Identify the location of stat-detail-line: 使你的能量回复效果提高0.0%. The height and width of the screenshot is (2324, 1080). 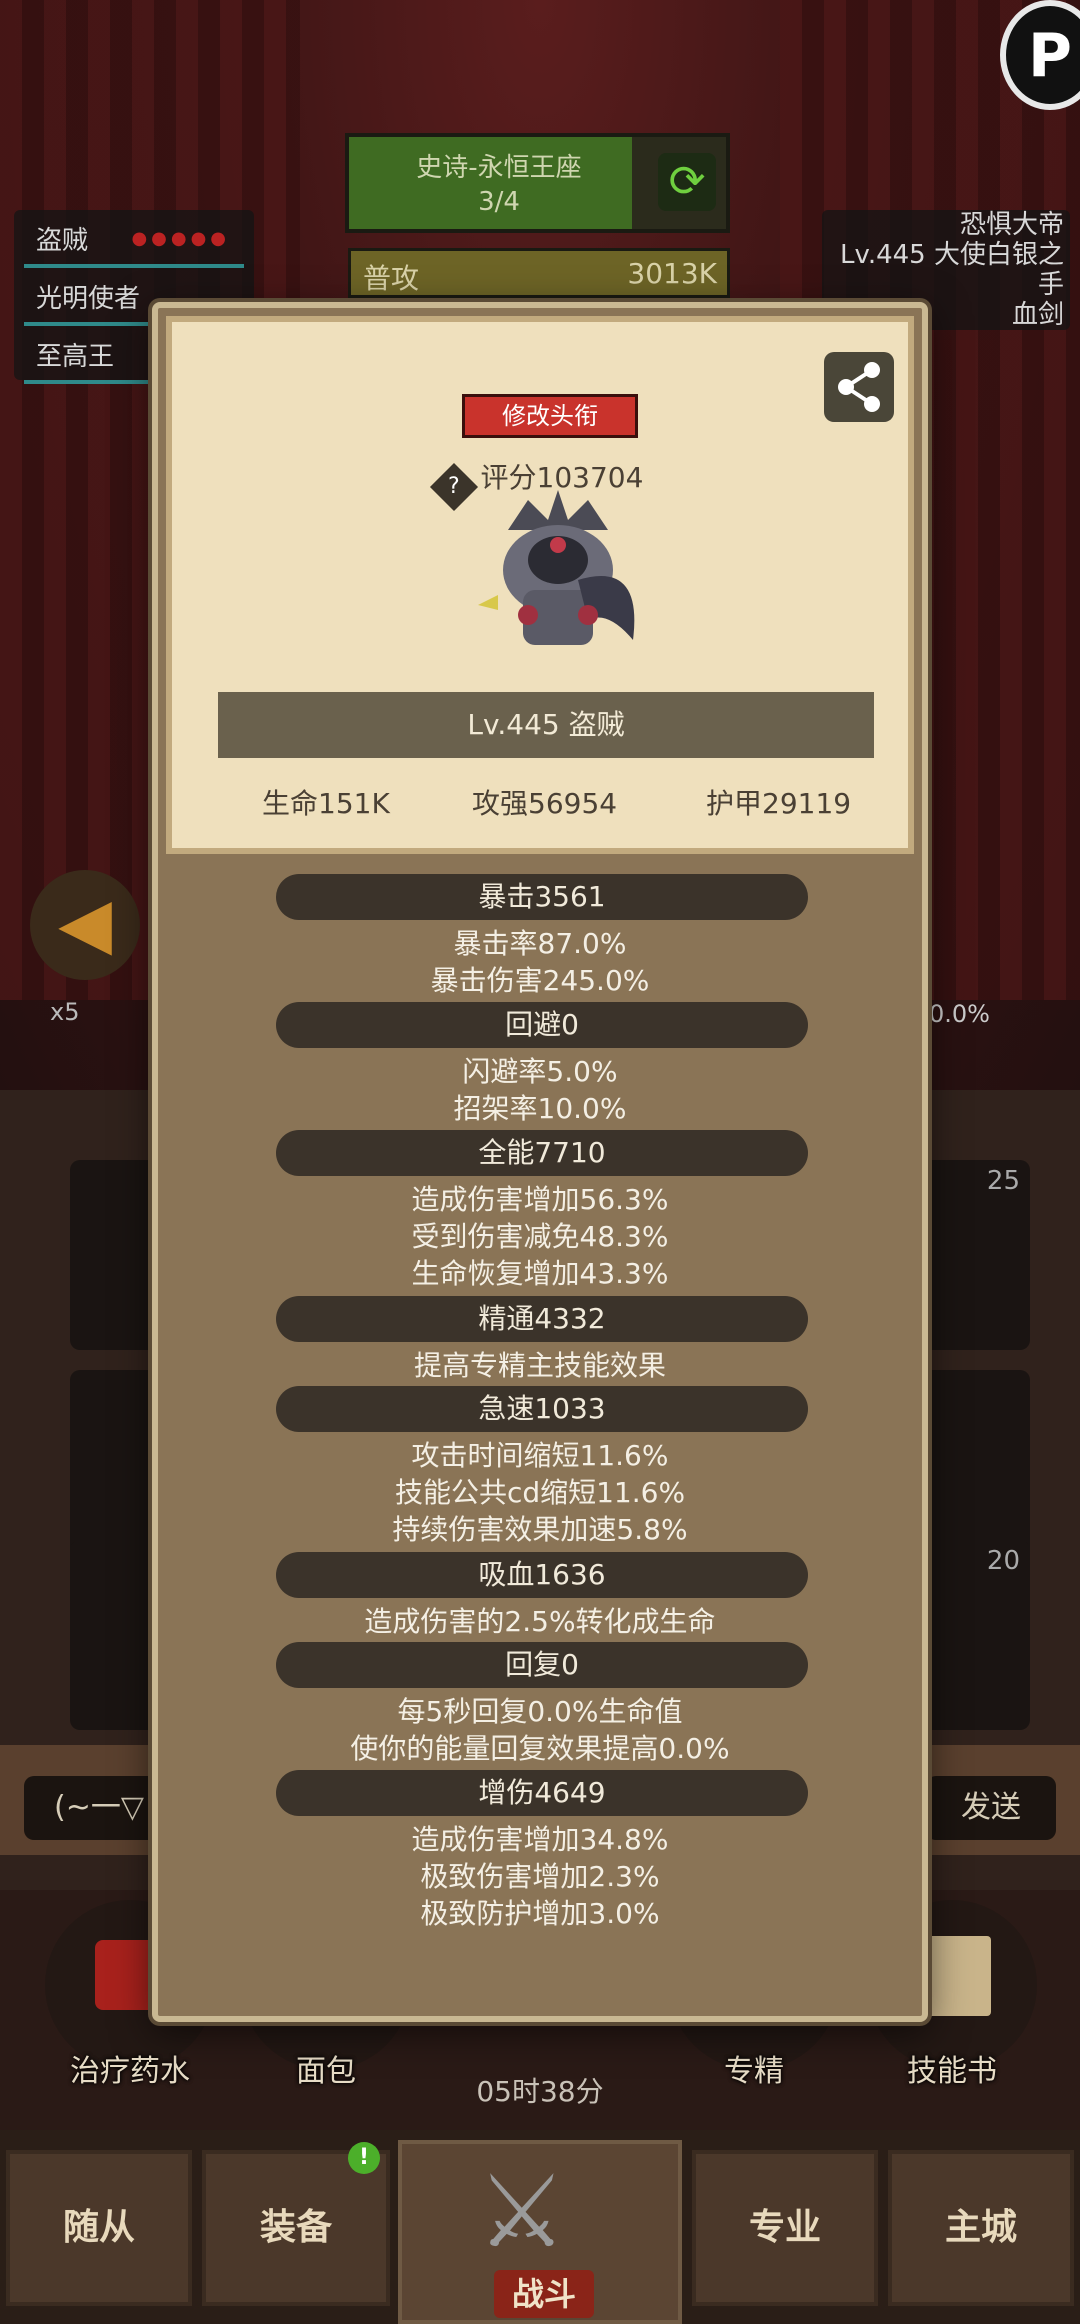
(540, 1748).